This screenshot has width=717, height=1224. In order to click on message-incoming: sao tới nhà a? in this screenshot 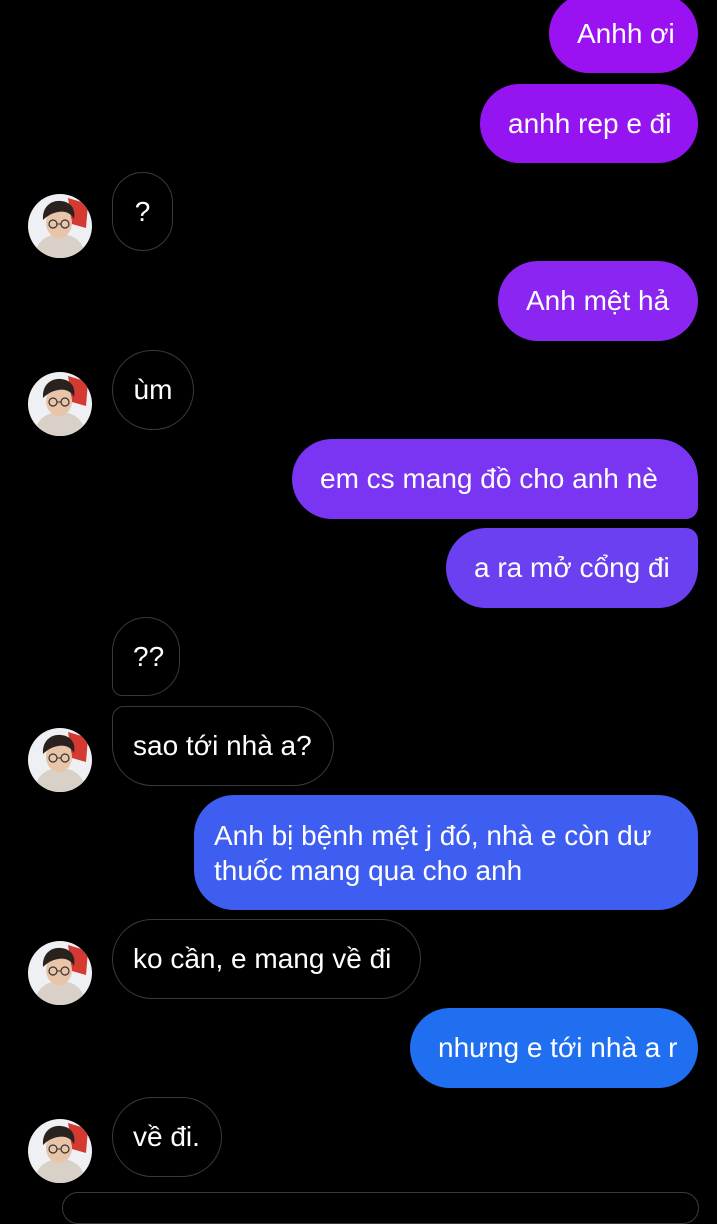, I will do `click(223, 746)`.